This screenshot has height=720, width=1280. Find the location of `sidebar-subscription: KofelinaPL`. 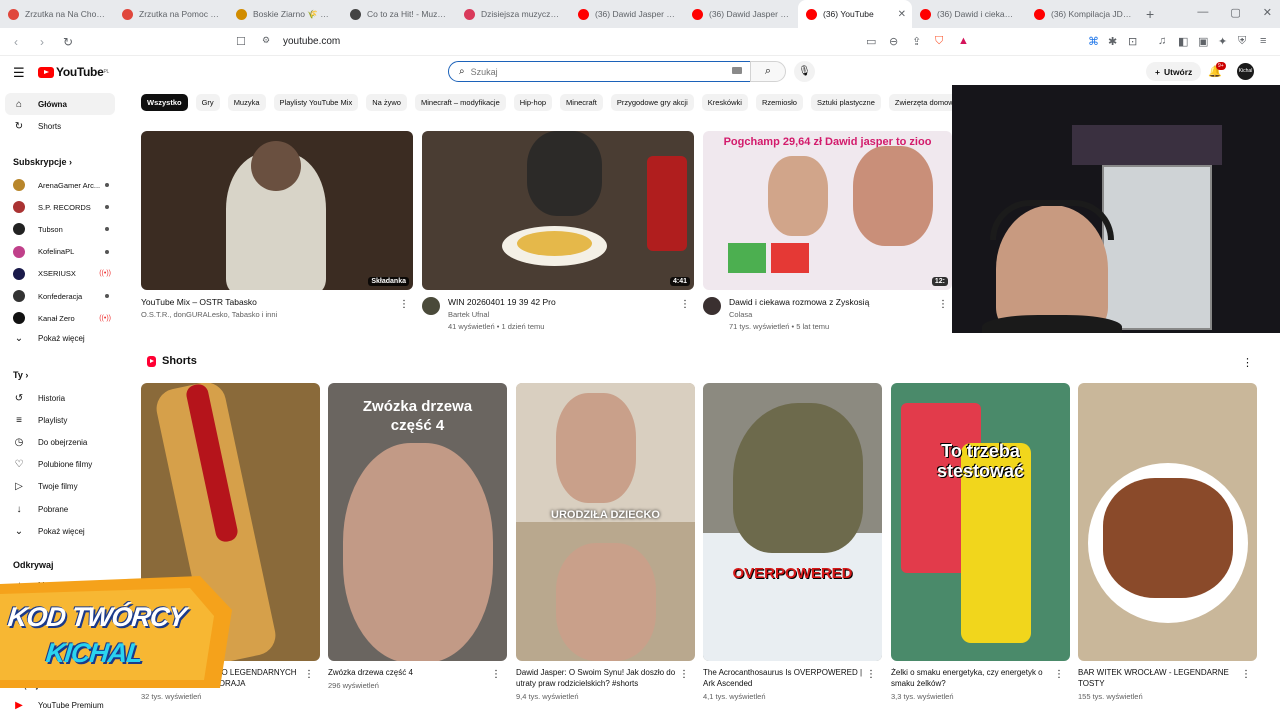

sidebar-subscription: KofelinaPL is located at coordinates (60, 252).